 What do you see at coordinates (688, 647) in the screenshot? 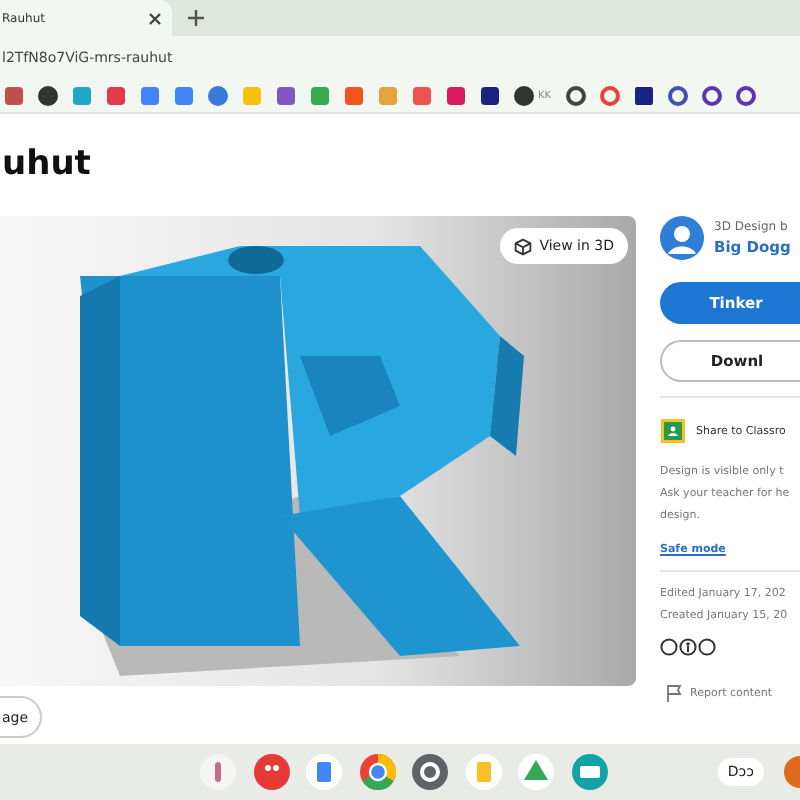
I see `license-icon` at bounding box center [688, 647].